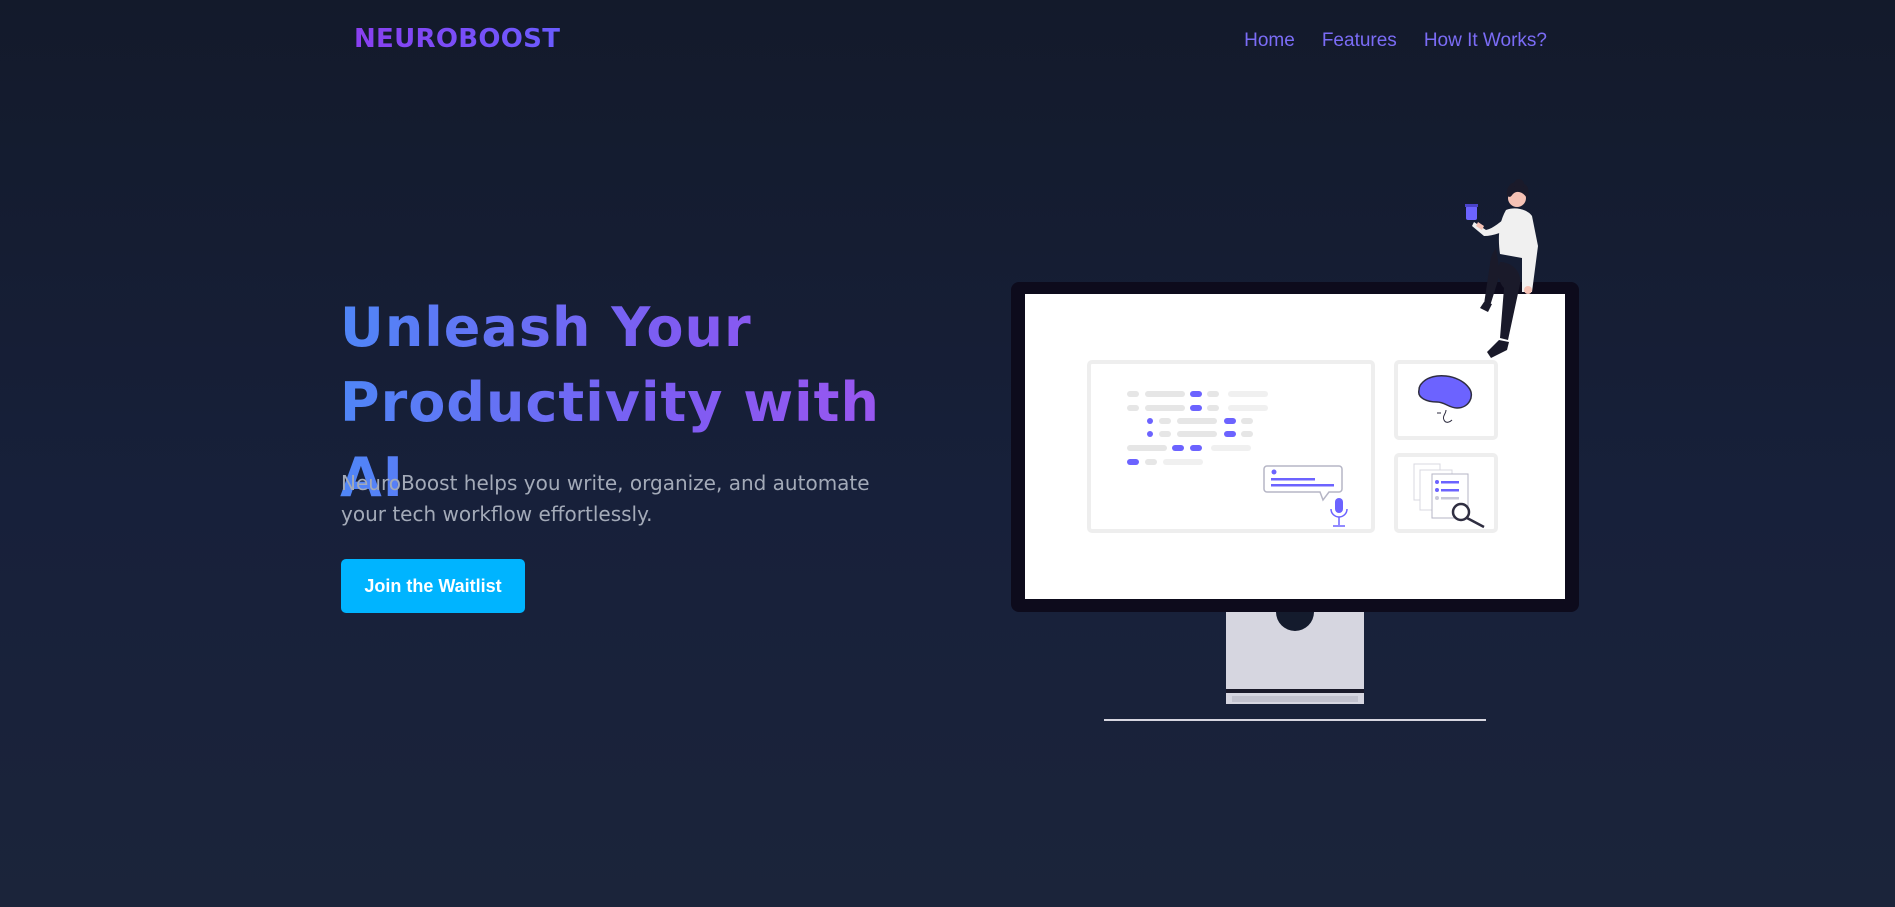 The width and height of the screenshot is (1895, 907). Describe the element at coordinates (457, 39) in the screenshot. I see `brand-logo: NEUROBOOST` at that location.